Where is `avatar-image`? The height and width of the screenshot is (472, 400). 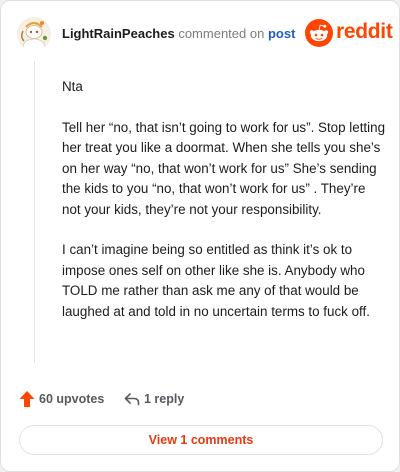
avatar-image is located at coordinates (34, 34).